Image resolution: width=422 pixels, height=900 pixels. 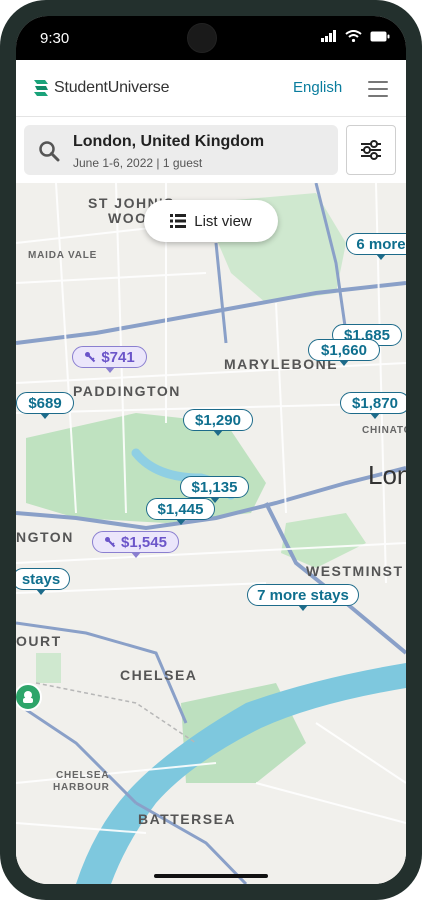 I want to click on map-pin-741-deal: $741, so click(x=109, y=359).